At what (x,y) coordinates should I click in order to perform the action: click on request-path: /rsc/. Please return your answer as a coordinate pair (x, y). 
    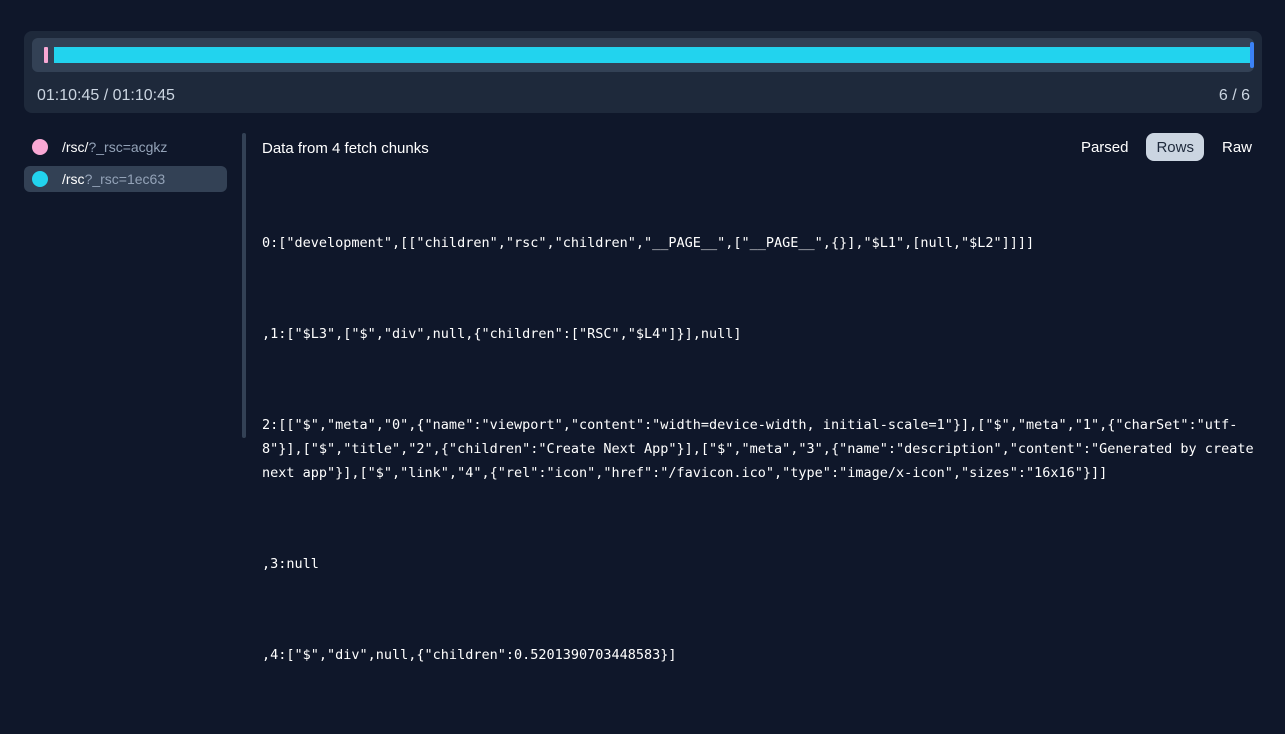
    Looking at the image, I should click on (75, 147).